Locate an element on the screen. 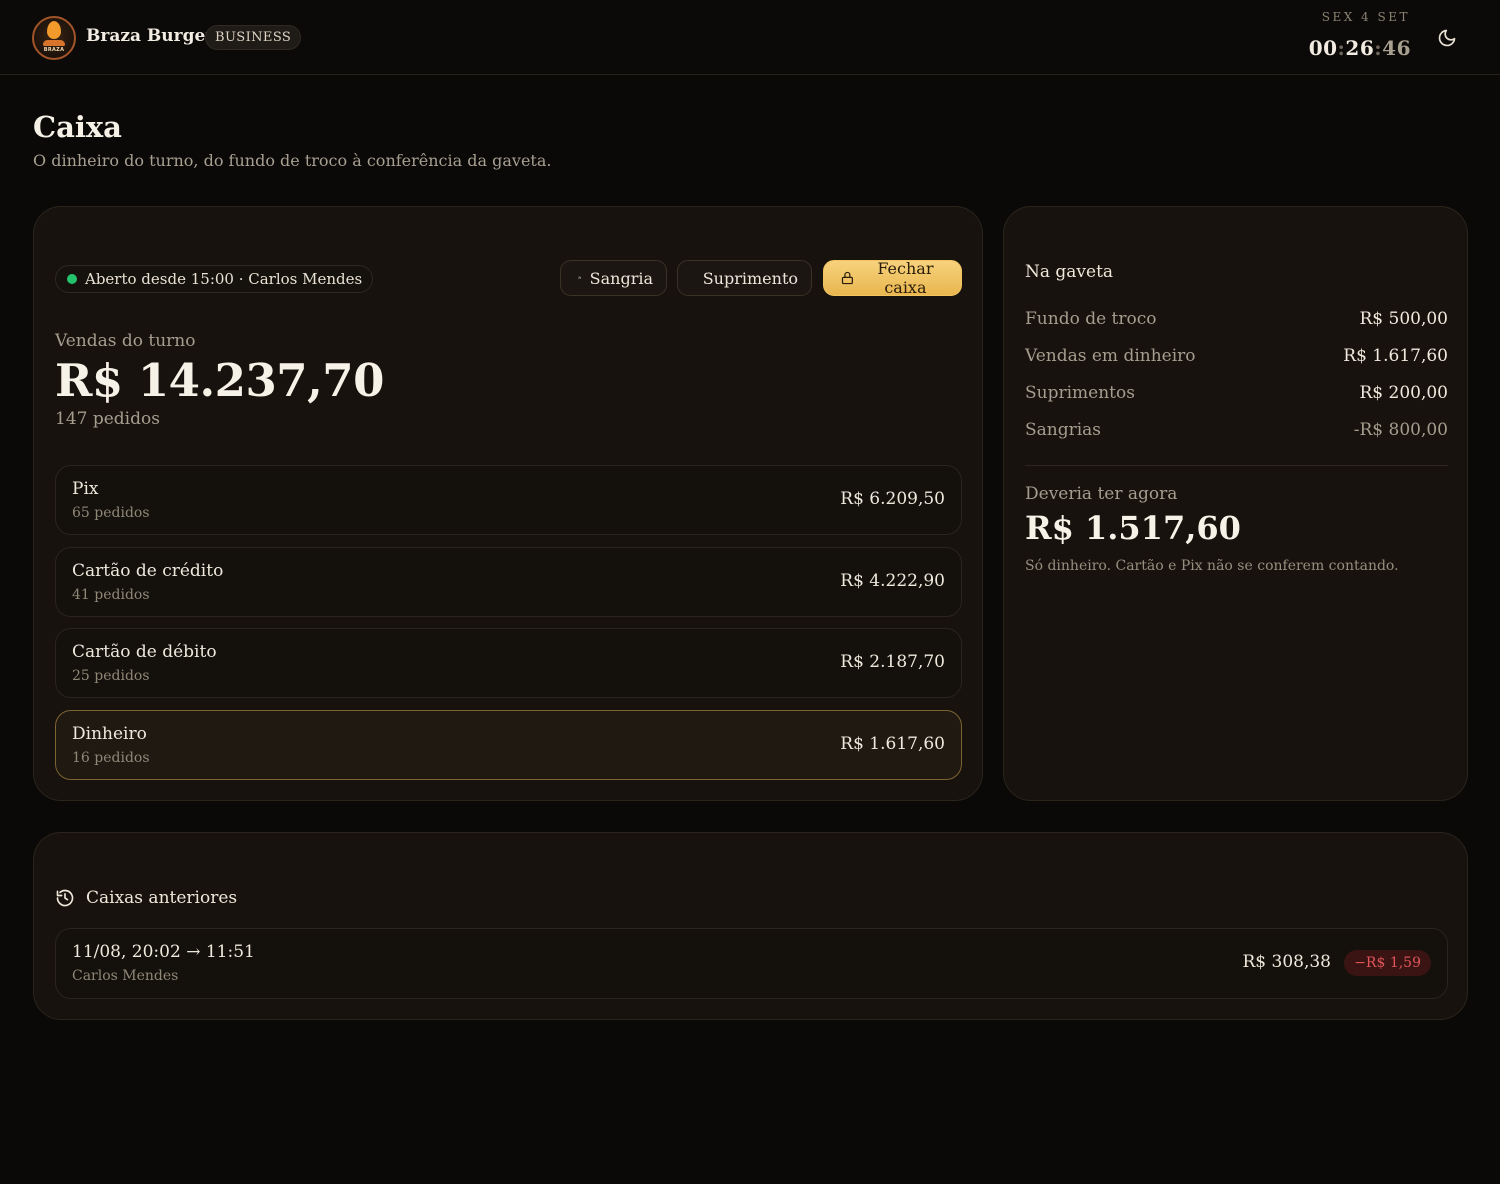 This screenshot has width=1500, height=1184. history-period: 11/08, 20:02 → 11:51 is located at coordinates (163, 952).